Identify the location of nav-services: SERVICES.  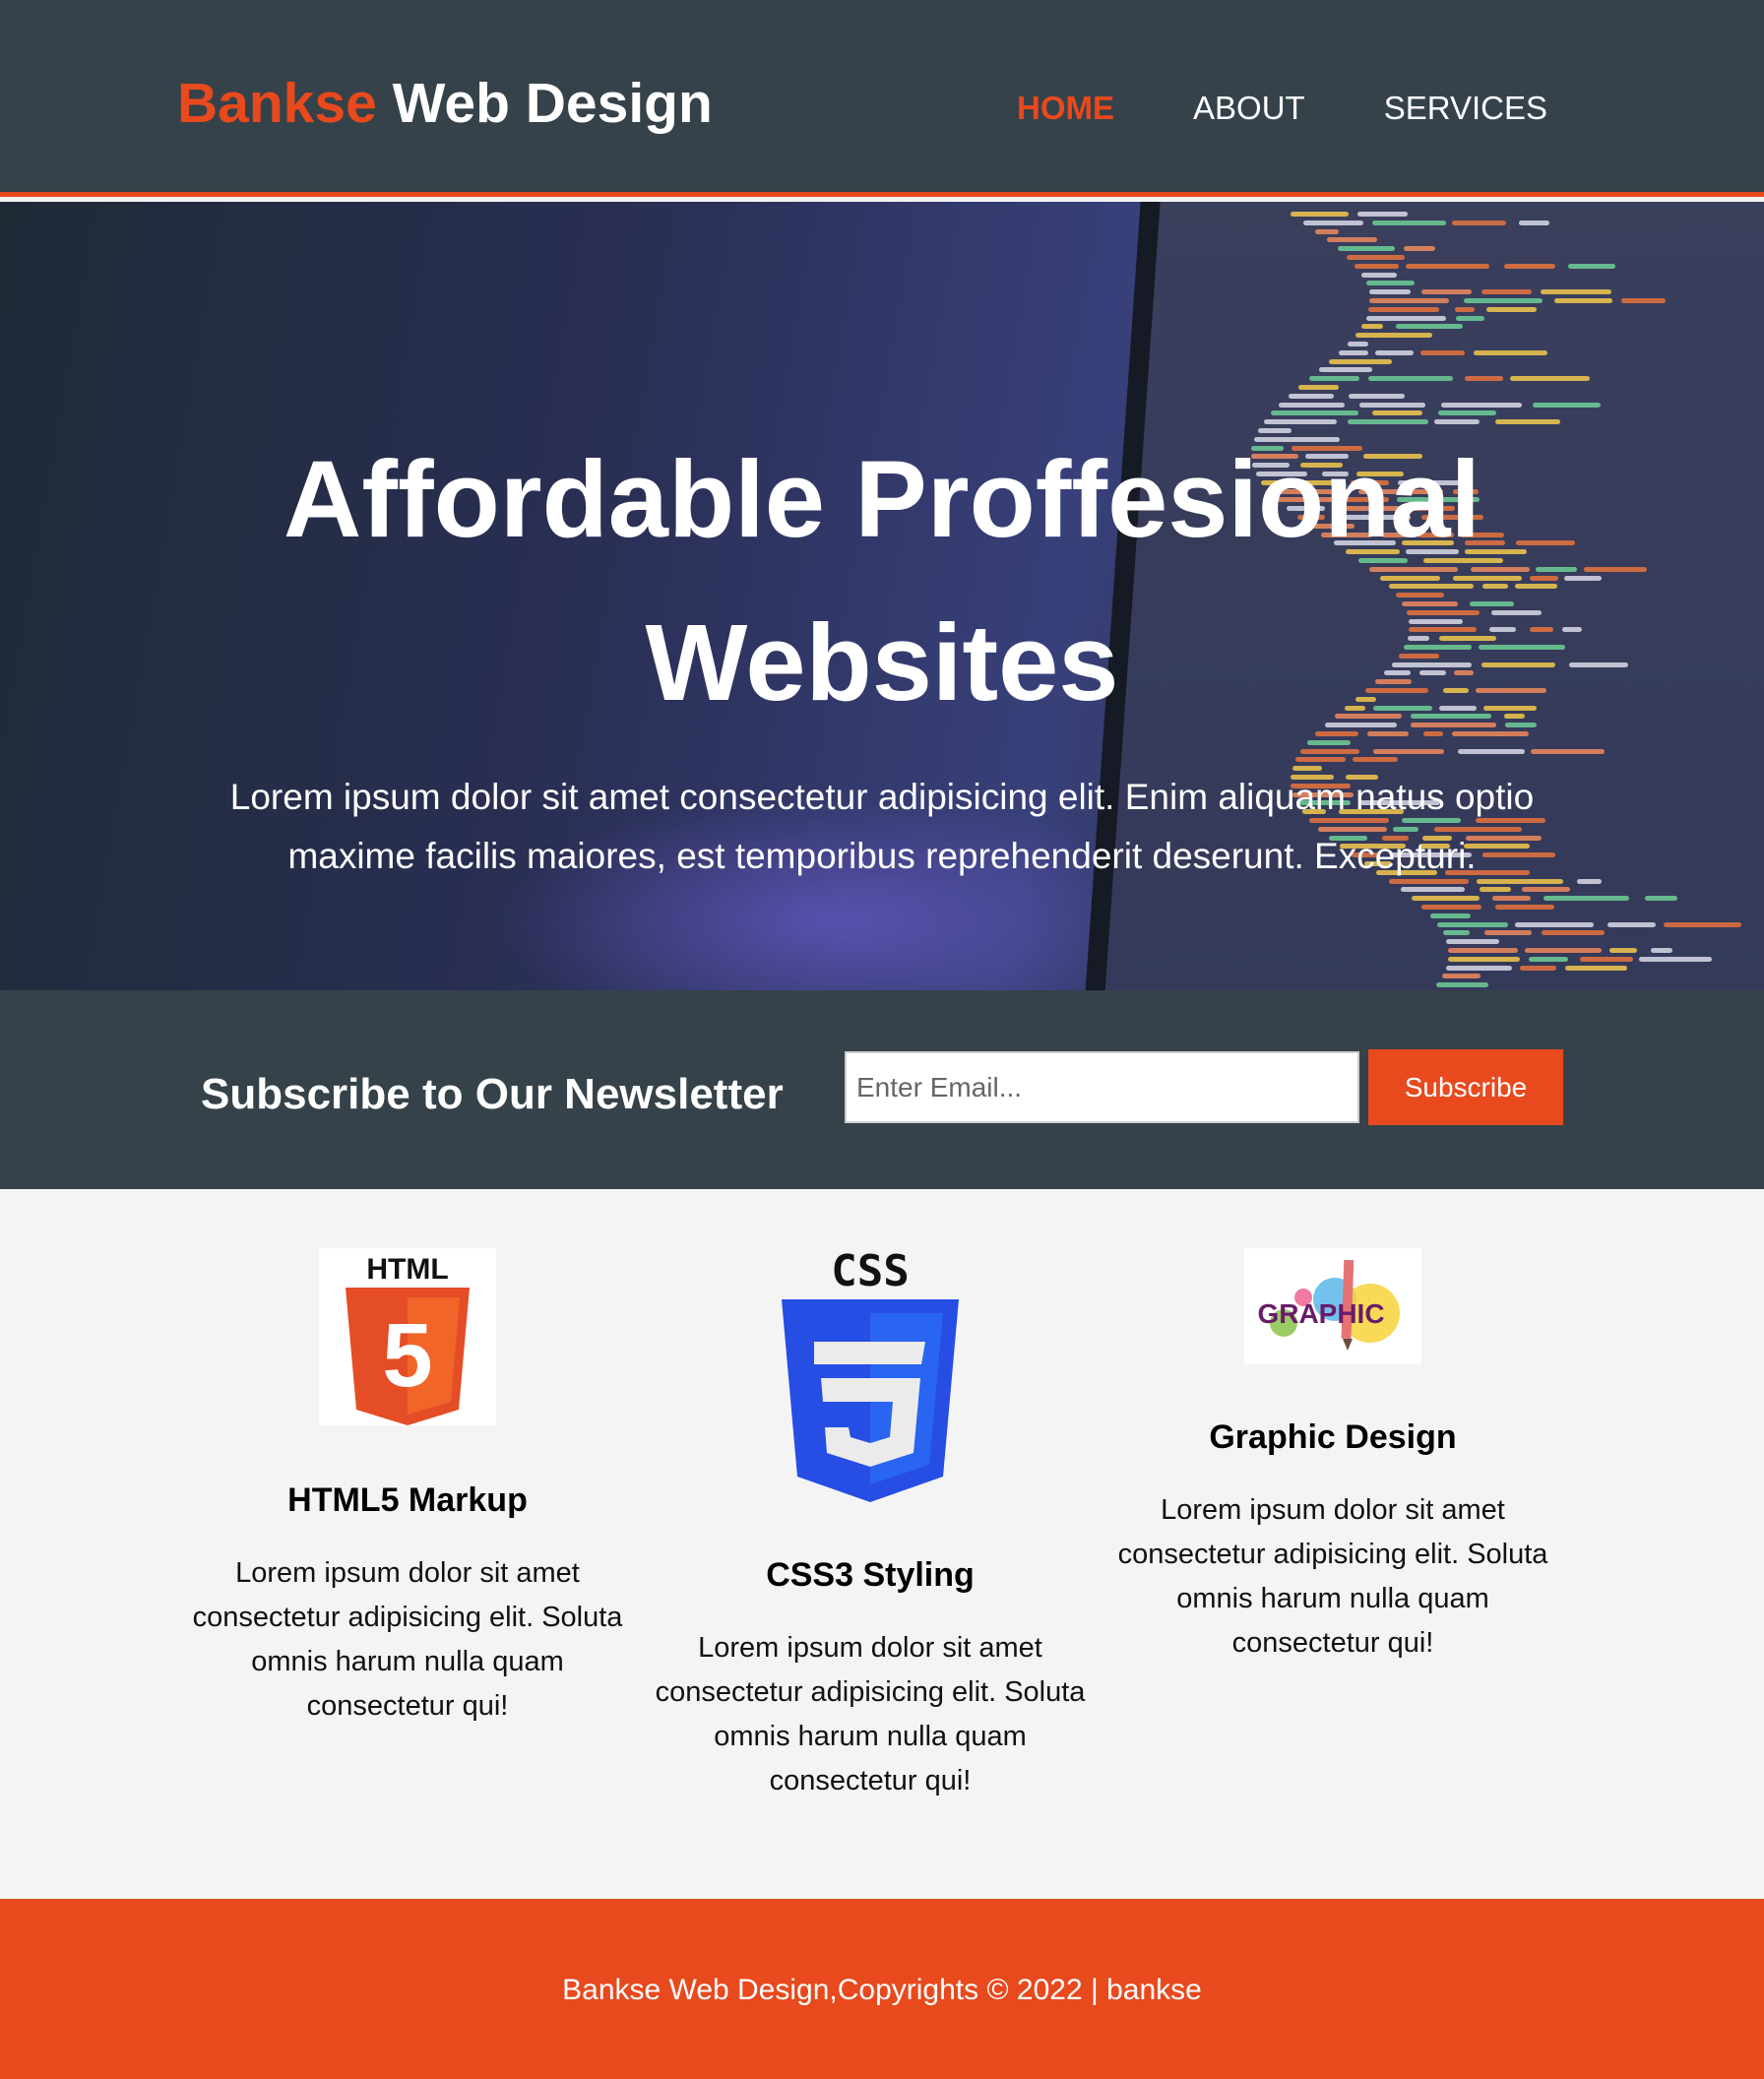
(1465, 108).